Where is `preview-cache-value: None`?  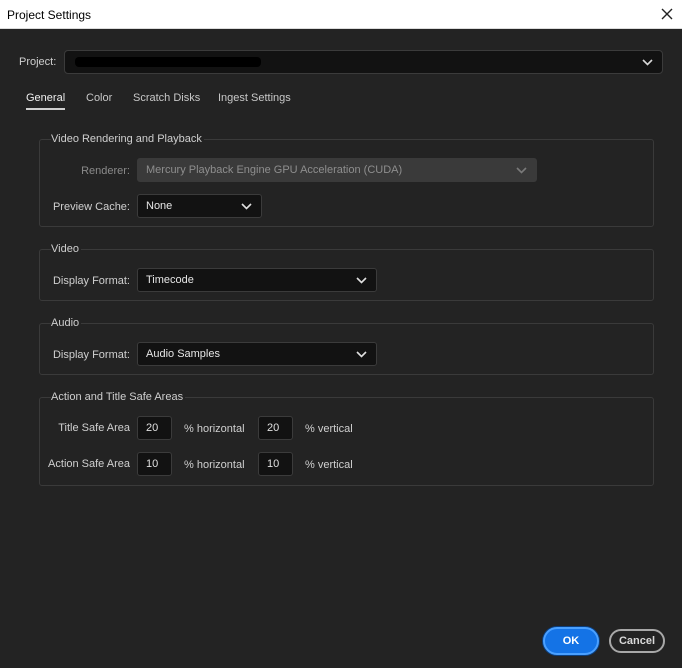 preview-cache-value: None is located at coordinates (159, 206).